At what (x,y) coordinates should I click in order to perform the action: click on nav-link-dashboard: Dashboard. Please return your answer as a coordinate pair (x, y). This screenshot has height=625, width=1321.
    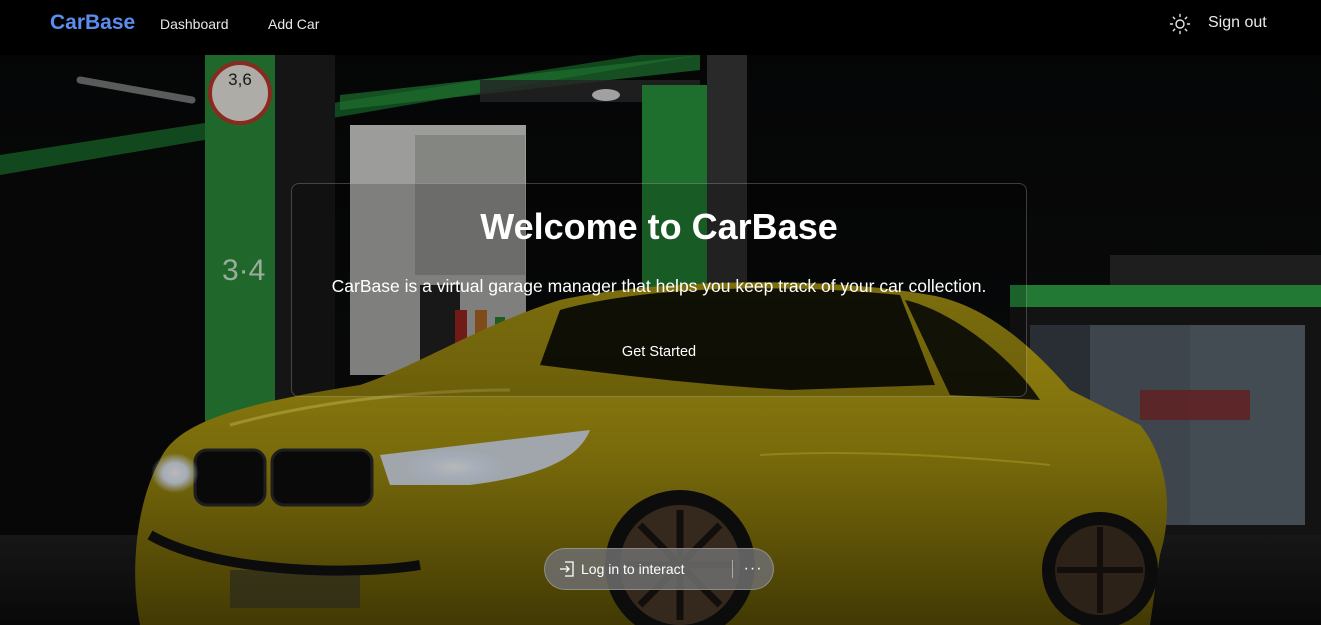
    Looking at the image, I should click on (194, 24).